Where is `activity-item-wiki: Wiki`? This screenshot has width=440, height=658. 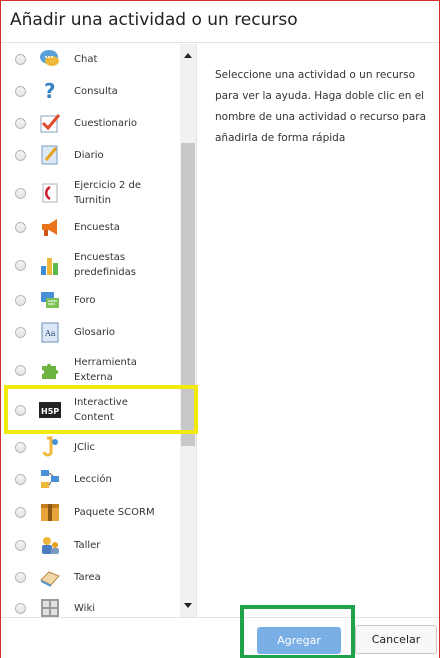
activity-item-wiki: Wiki is located at coordinates (91, 606).